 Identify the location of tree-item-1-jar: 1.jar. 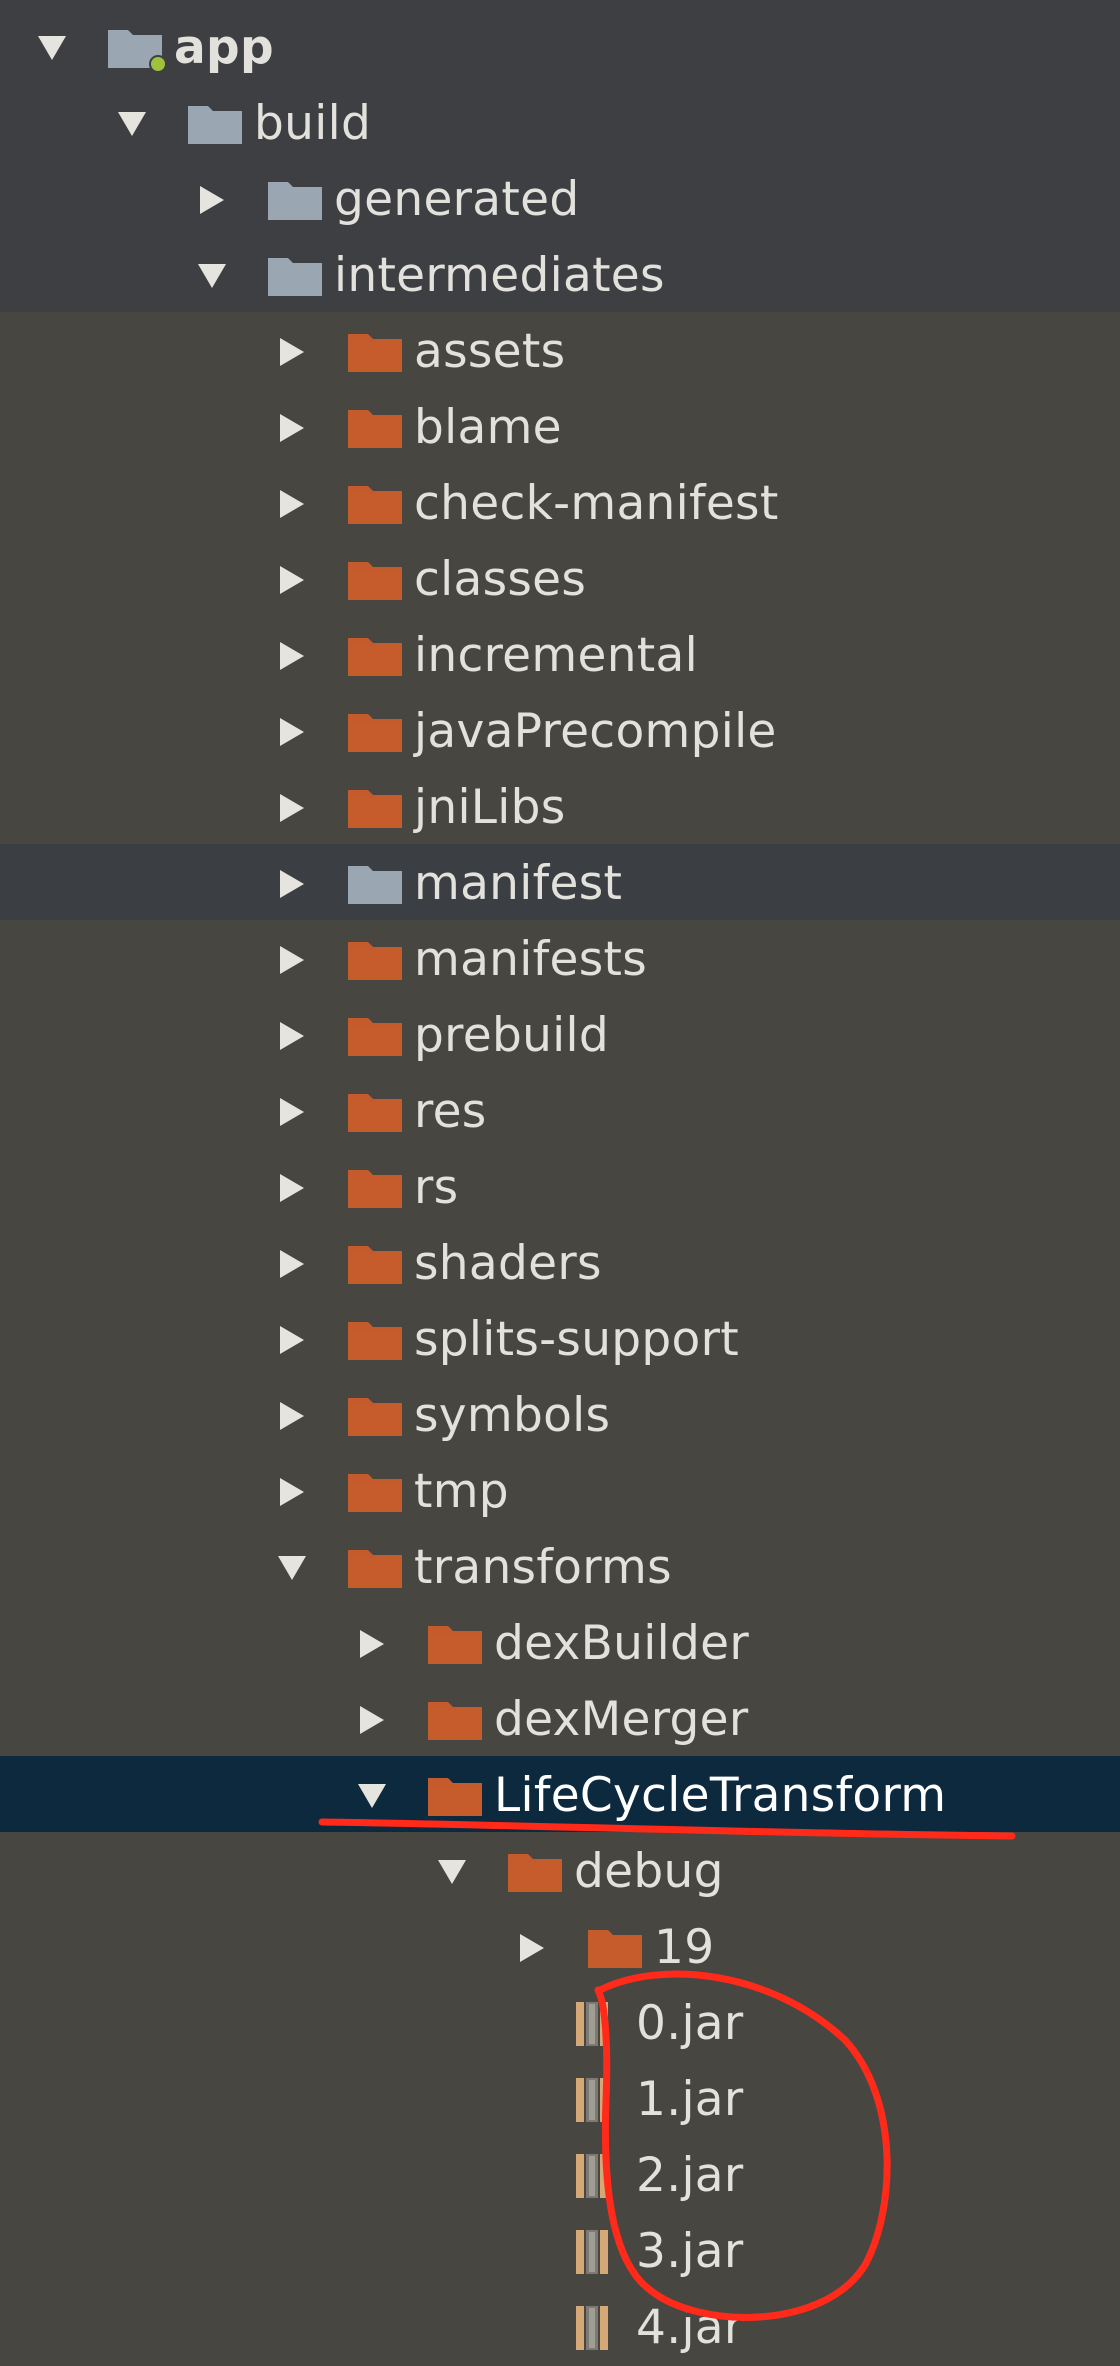
(560, 2100).